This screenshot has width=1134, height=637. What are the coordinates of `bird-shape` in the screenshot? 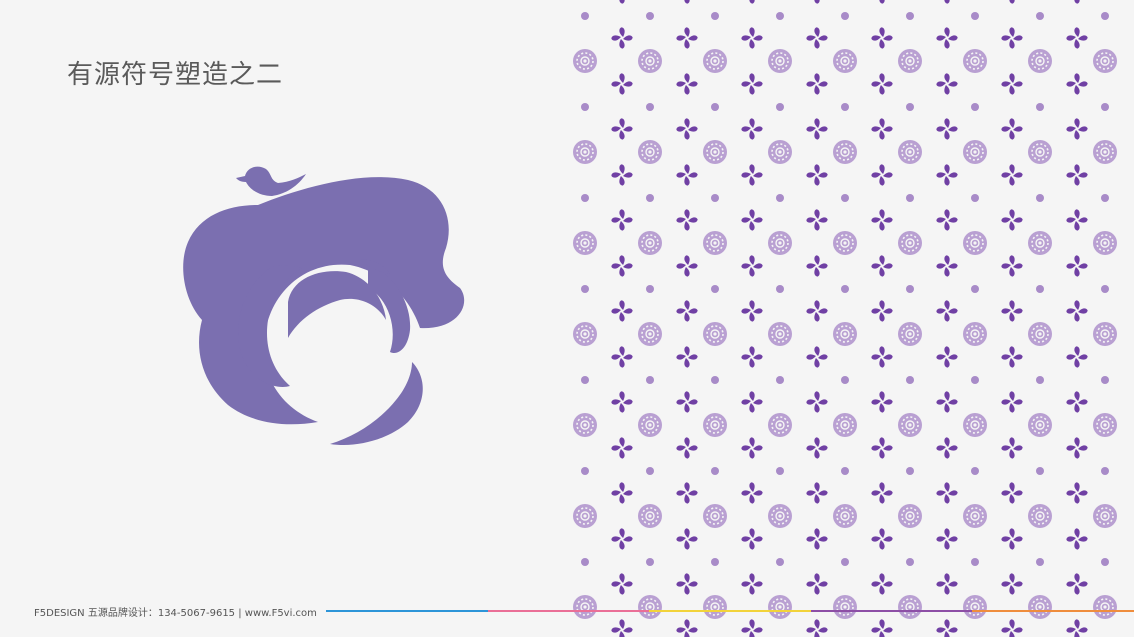 It's located at (271, 181).